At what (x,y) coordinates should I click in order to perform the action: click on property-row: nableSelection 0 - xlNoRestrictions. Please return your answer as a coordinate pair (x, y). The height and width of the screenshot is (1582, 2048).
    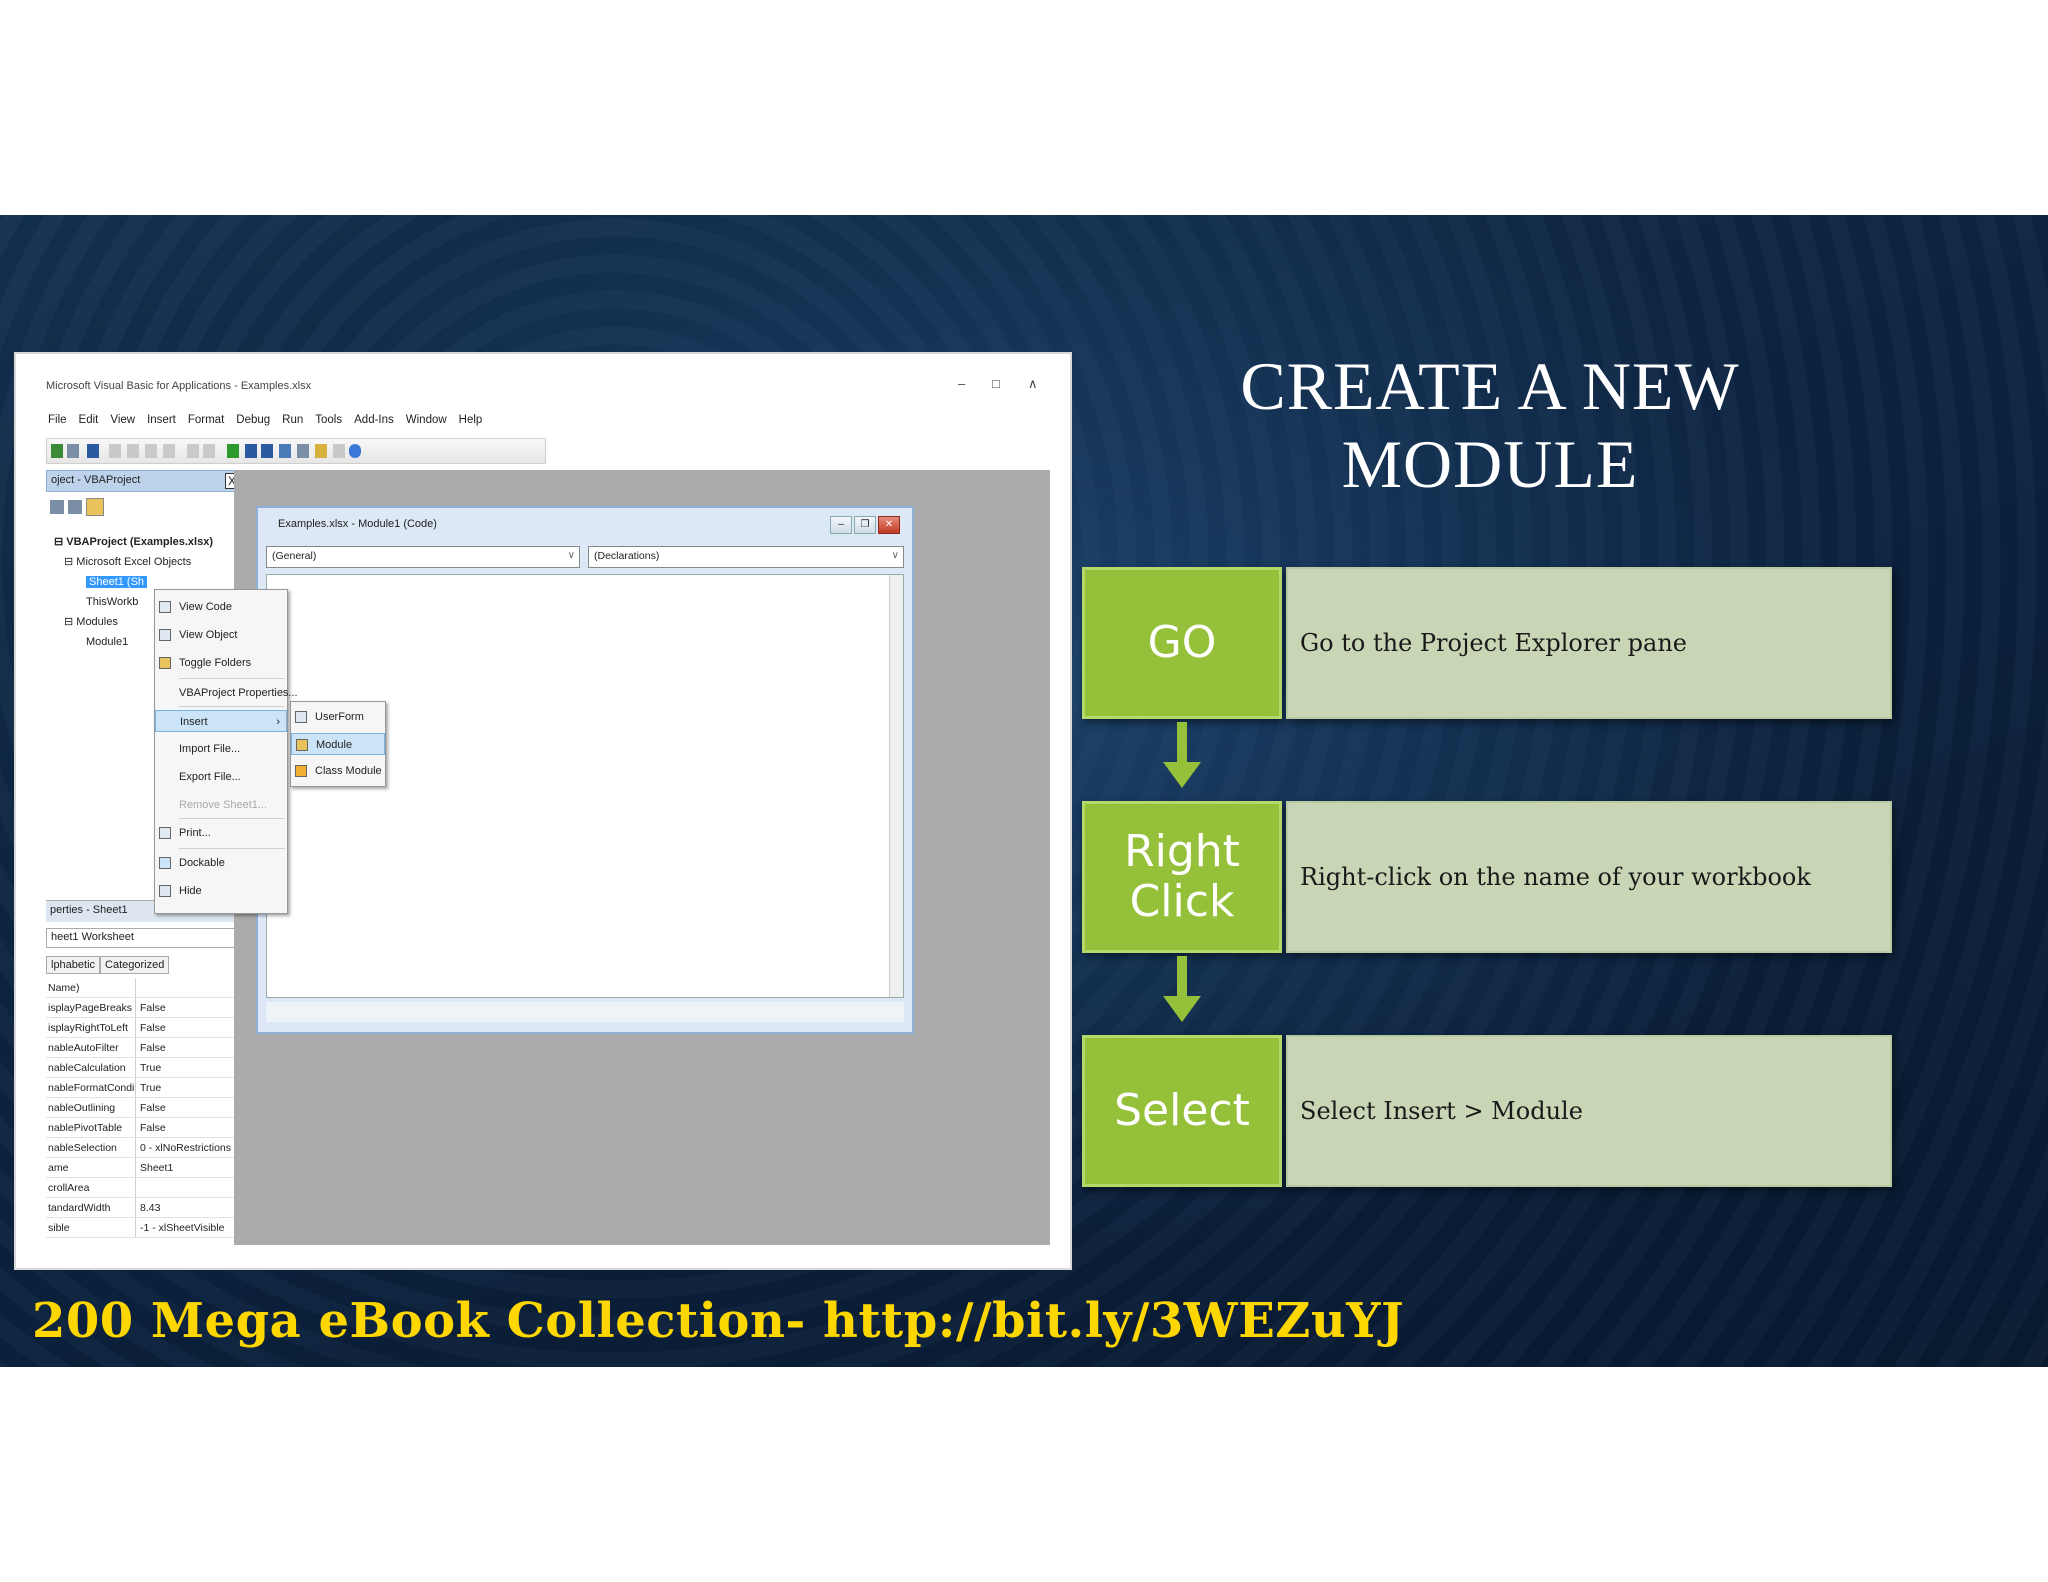
    Looking at the image, I should click on (144, 1148).